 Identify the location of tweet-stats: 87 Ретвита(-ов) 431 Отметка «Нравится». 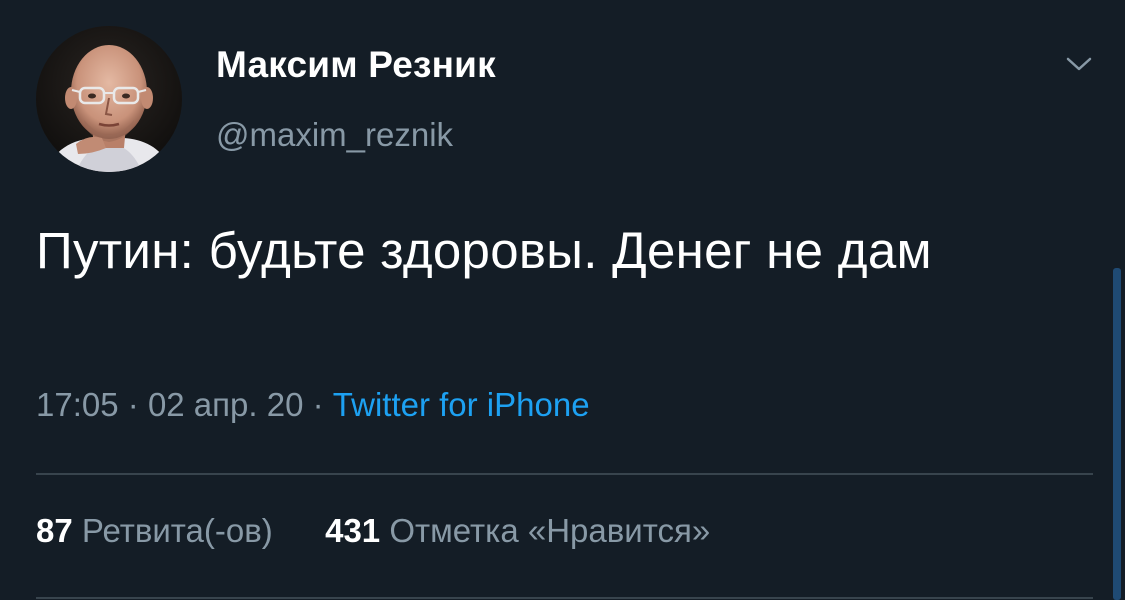
(373, 531).